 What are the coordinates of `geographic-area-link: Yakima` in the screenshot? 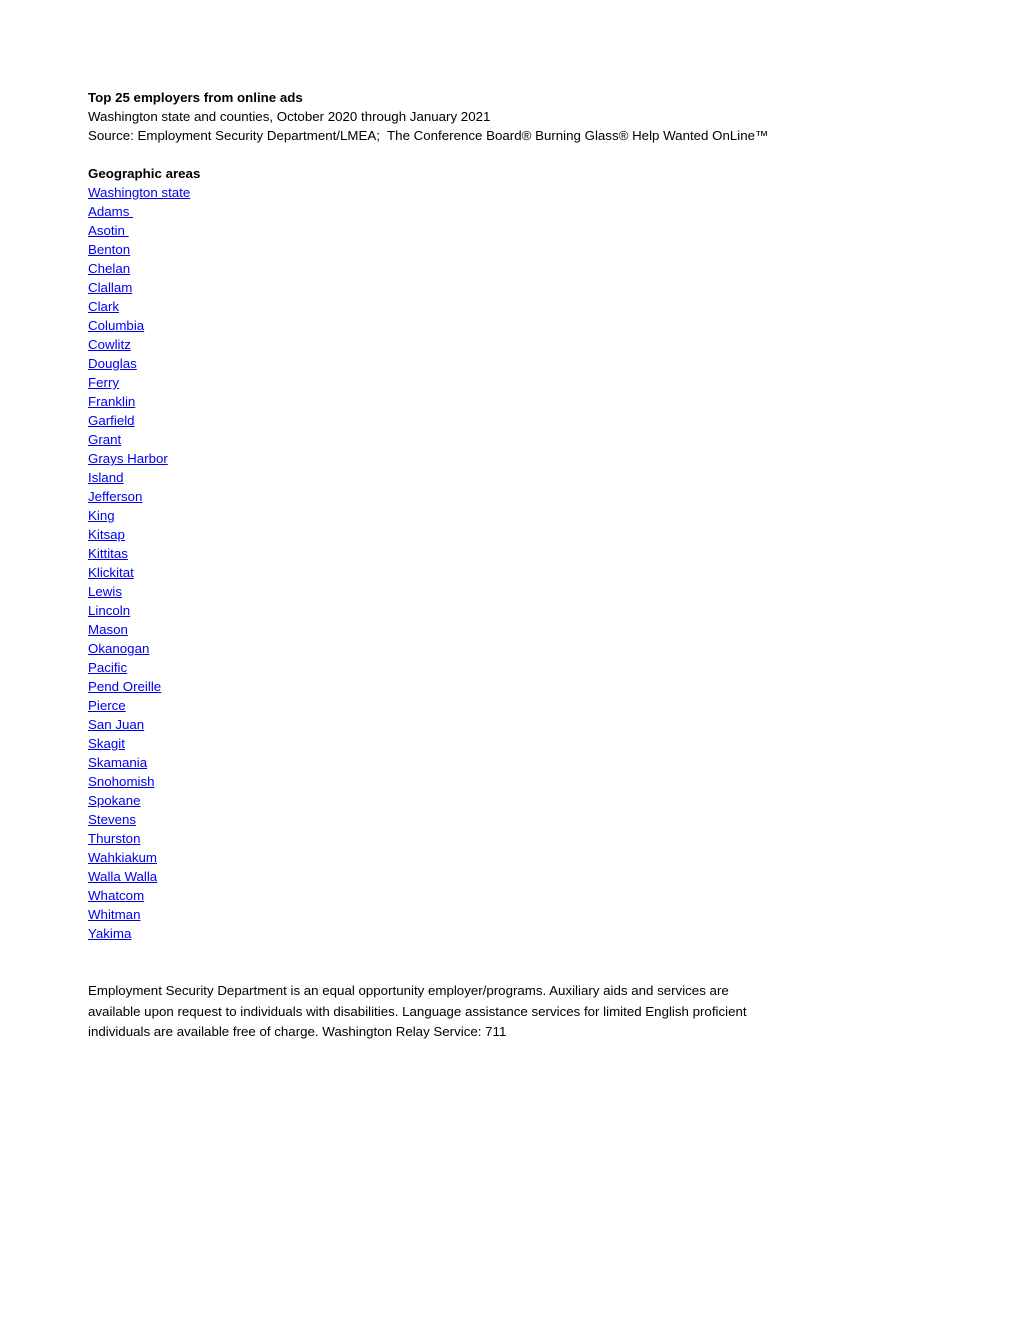 It's located at (109, 933).